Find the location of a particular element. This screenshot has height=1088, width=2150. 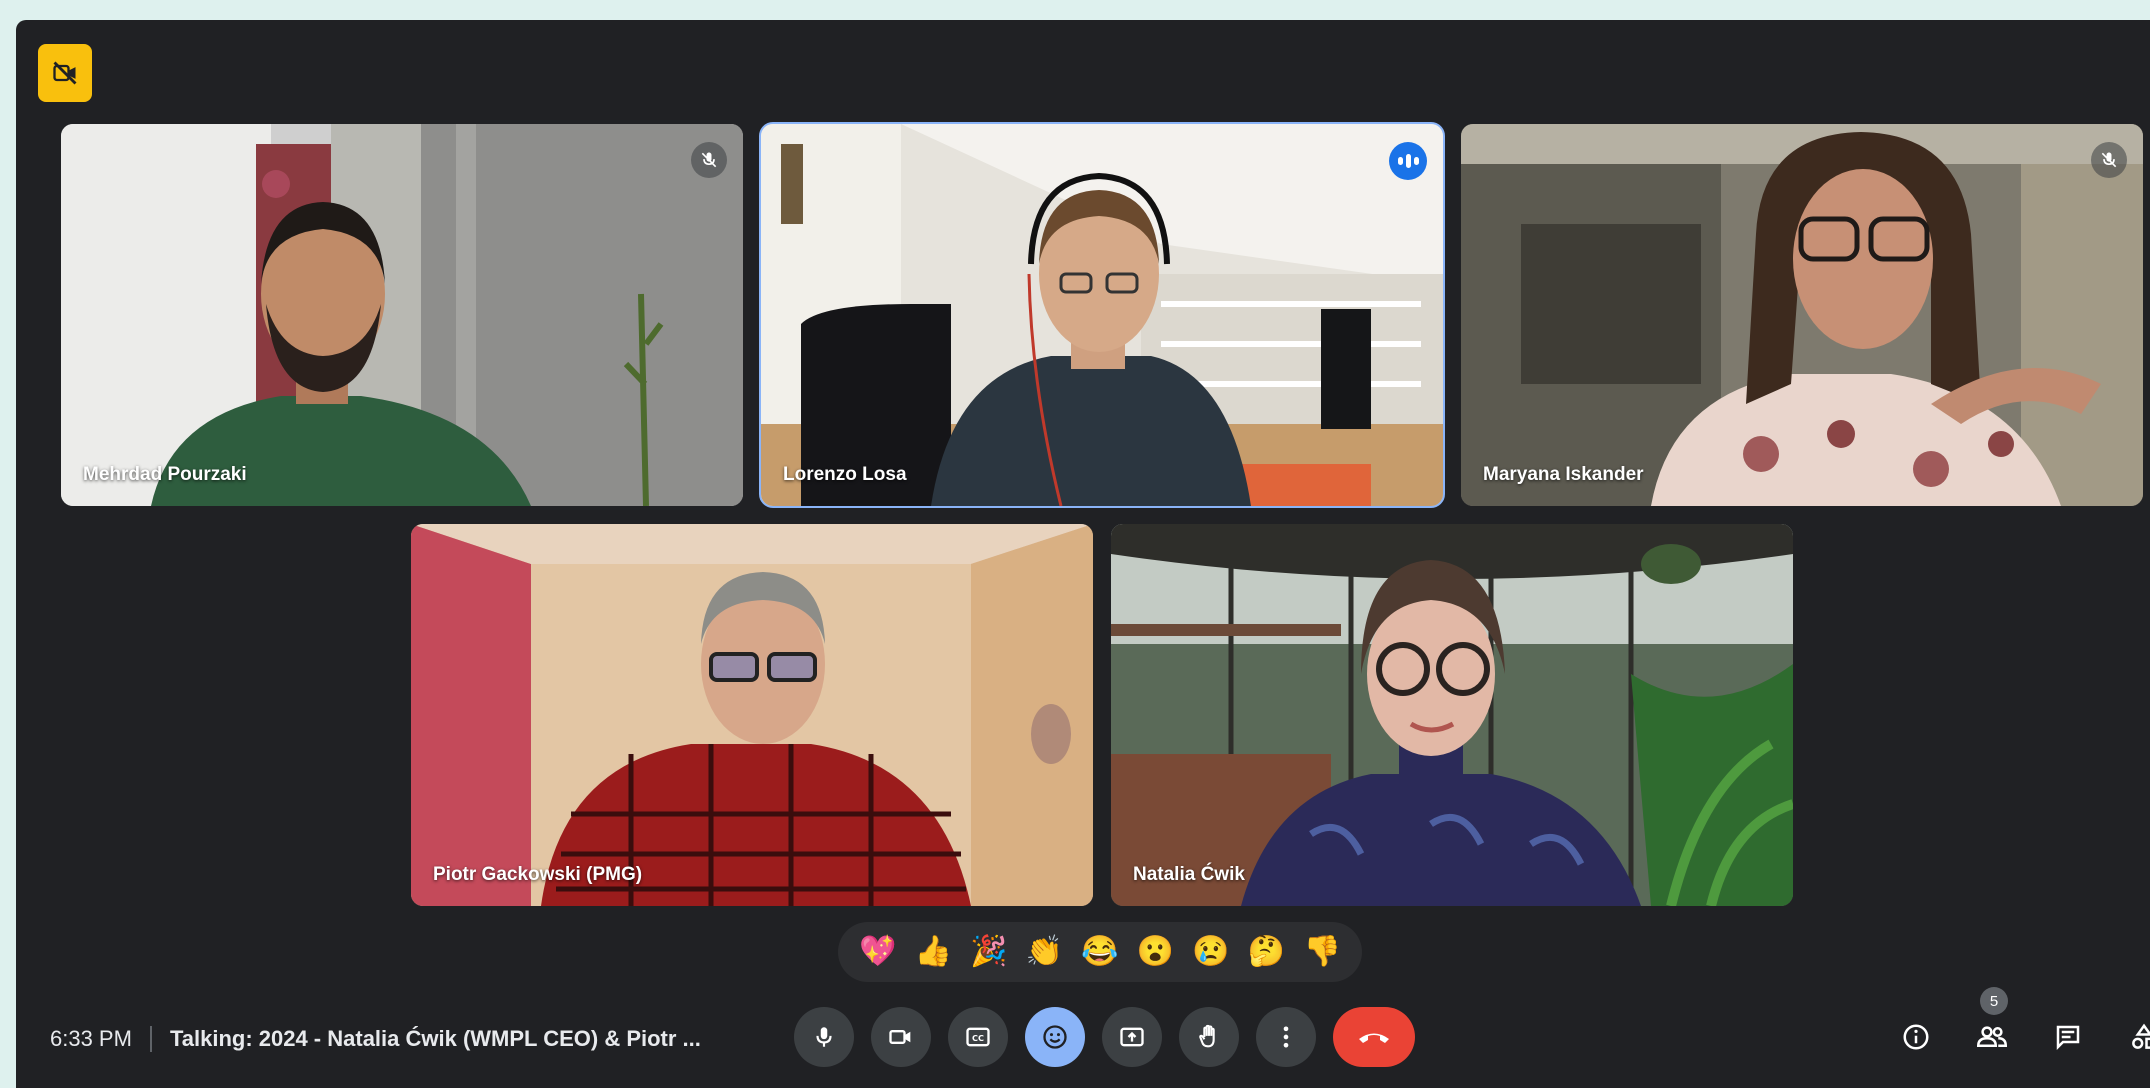

participant-name: Mehrdad Pourzaki is located at coordinates (165, 474).